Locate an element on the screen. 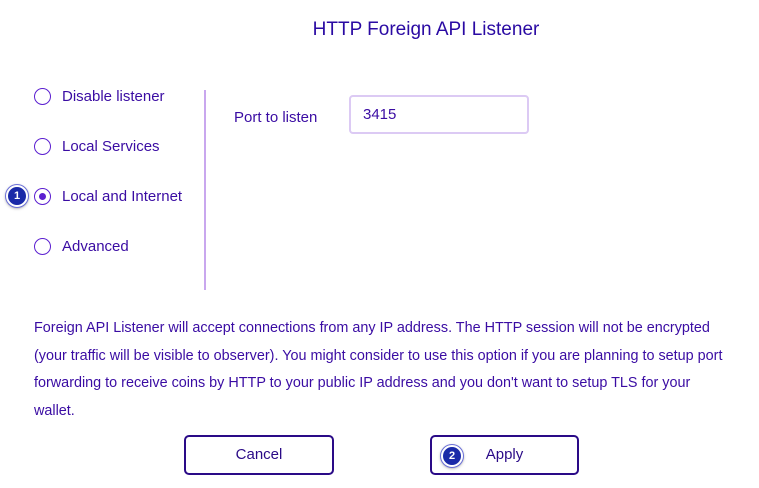 This screenshot has height=488, width=759. dialog-title: HTTP Foreign API Listener is located at coordinates (426, 29).